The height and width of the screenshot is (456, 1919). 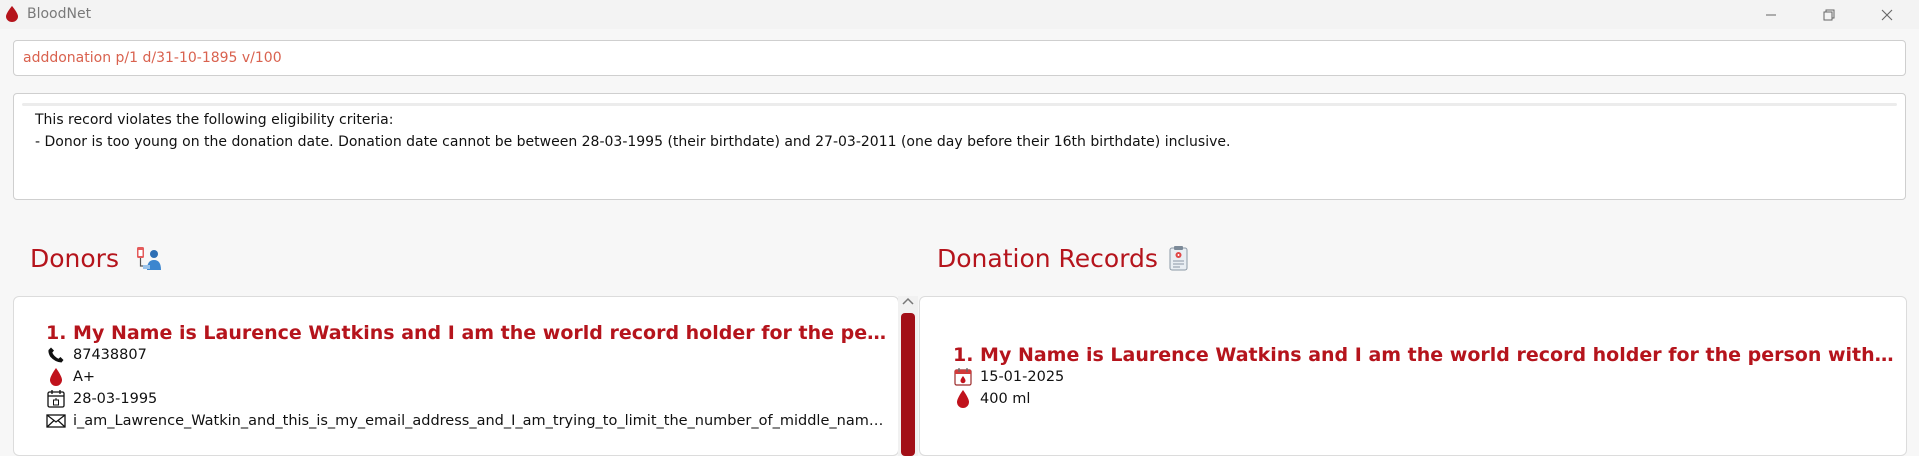 I want to click on command-box, so click(x=959, y=58).